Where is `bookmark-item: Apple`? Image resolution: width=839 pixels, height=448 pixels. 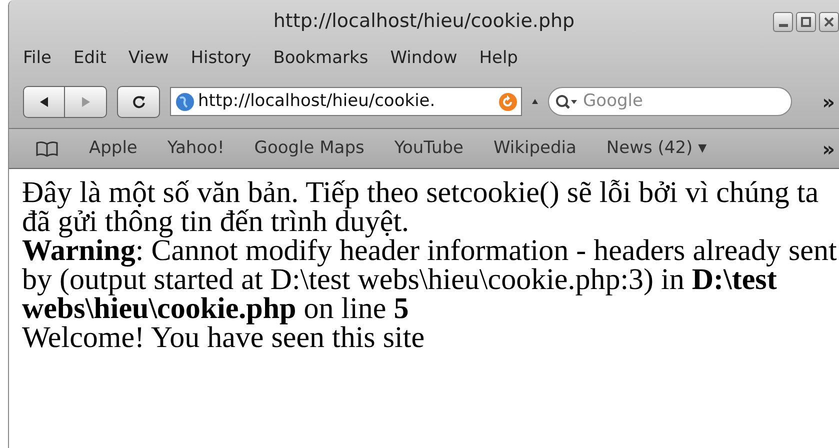 bookmark-item: Apple is located at coordinates (113, 149).